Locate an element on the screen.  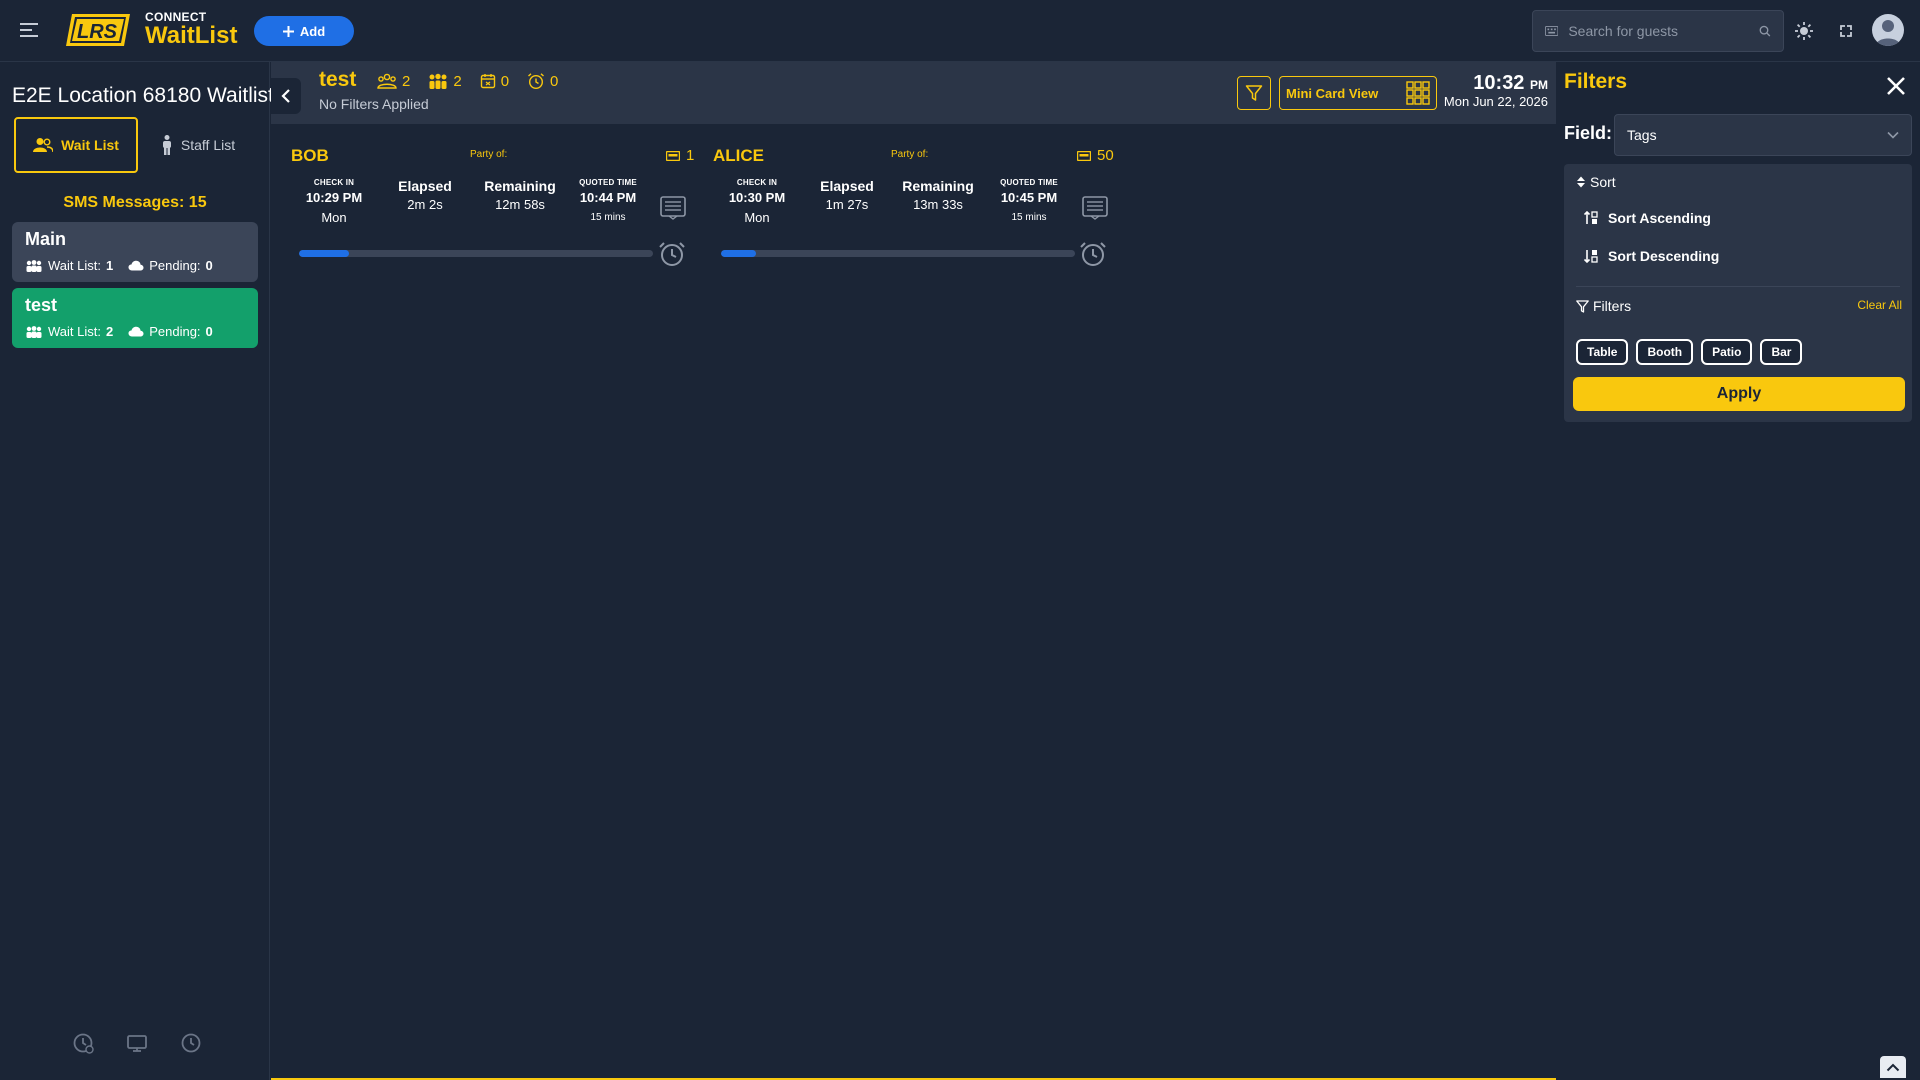
quoted-time: 10:45 PM is located at coordinates (1029, 197).